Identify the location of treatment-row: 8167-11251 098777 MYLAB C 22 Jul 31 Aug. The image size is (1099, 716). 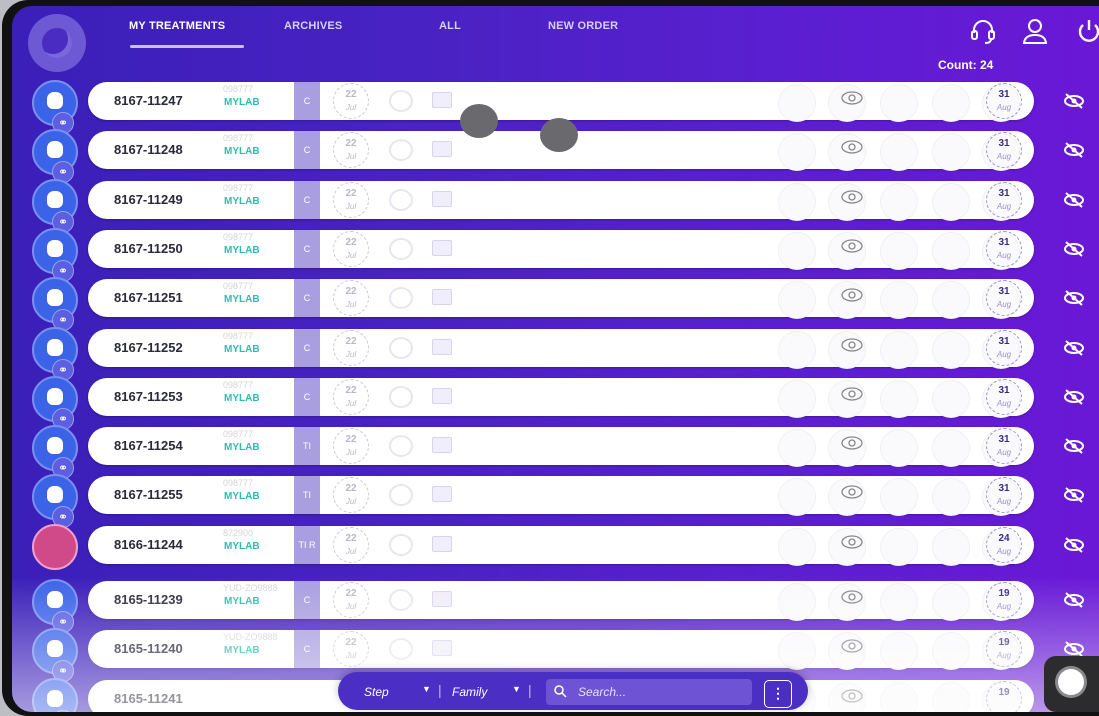
(561, 299).